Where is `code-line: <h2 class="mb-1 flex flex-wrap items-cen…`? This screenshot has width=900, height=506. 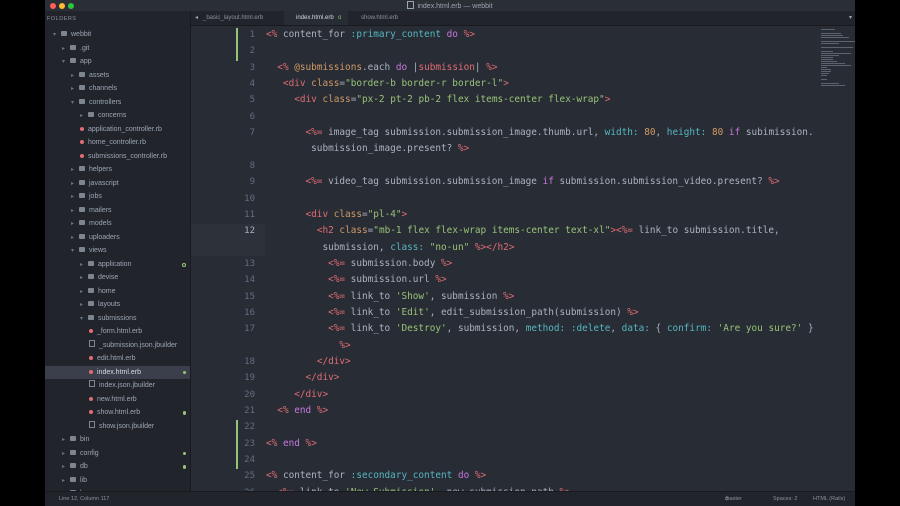
code-line: <h2 class="mb-1 flex flex-wrap items-cen… is located at coordinates (523, 230).